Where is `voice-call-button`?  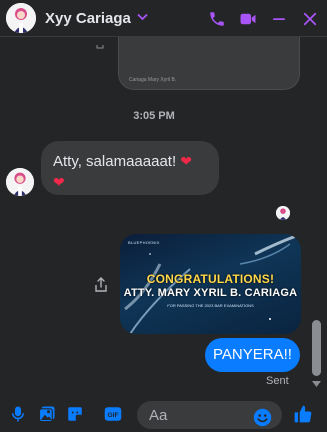 voice-call-button is located at coordinates (217, 19).